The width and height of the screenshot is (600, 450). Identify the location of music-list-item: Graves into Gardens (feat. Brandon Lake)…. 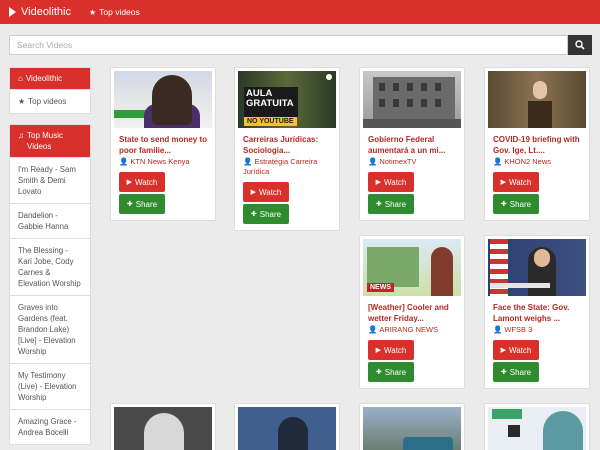
(50, 329).